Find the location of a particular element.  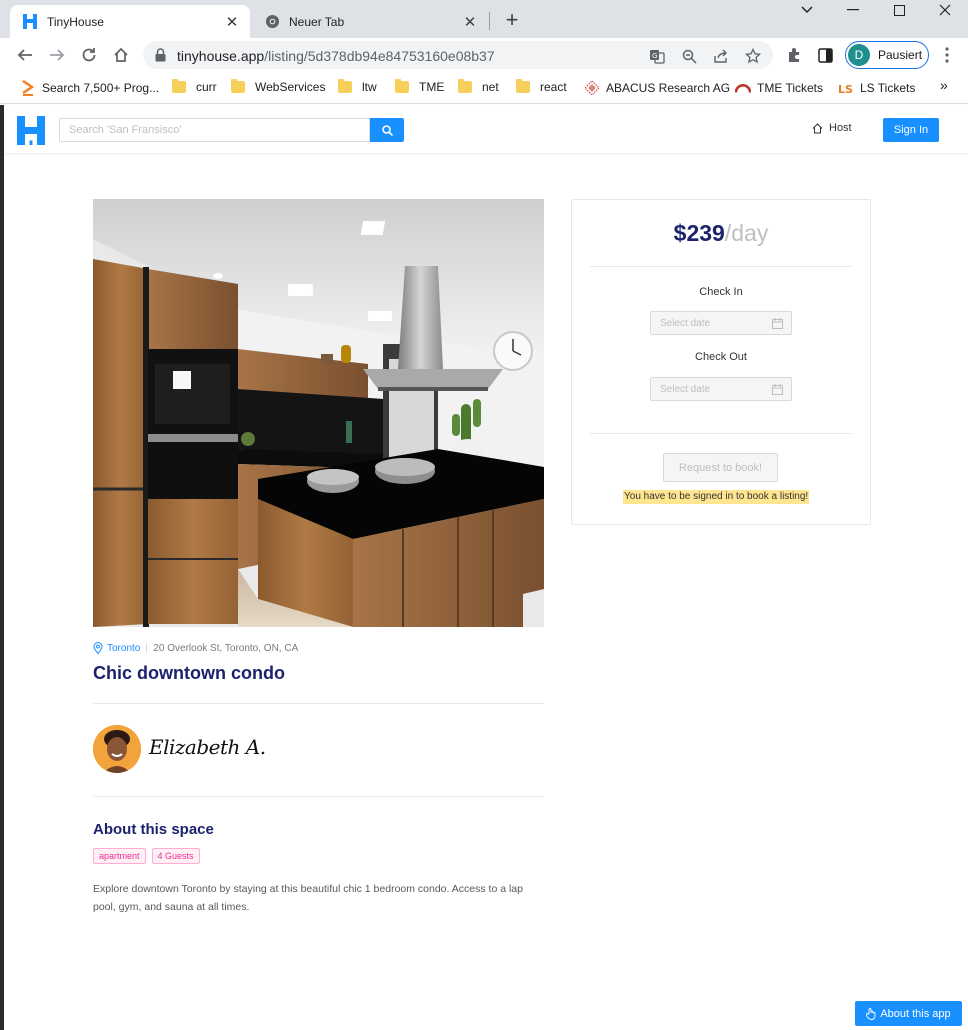

about-app-button: About this app is located at coordinates (908, 1013).